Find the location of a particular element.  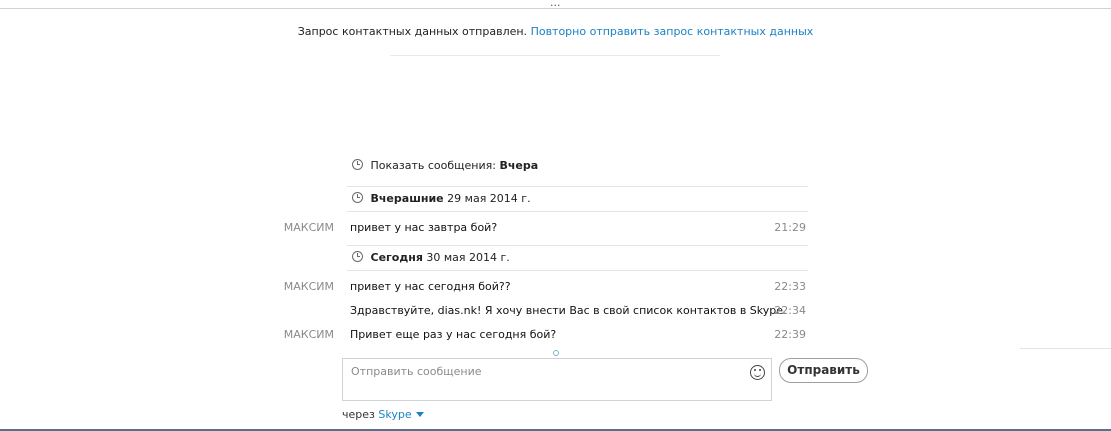

message-text: привет у нас сегодня бой?? is located at coordinates (430, 286).